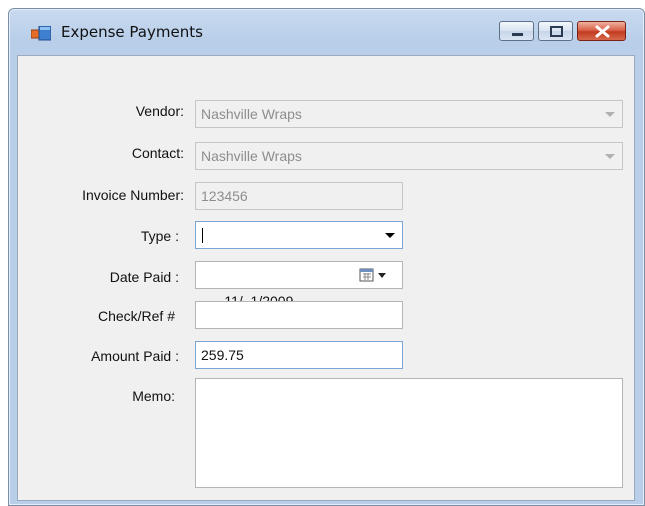 The width and height of the screenshot is (645, 506). What do you see at coordinates (135, 356) in the screenshot?
I see `amount-paid-label: Amount Paid :` at bounding box center [135, 356].